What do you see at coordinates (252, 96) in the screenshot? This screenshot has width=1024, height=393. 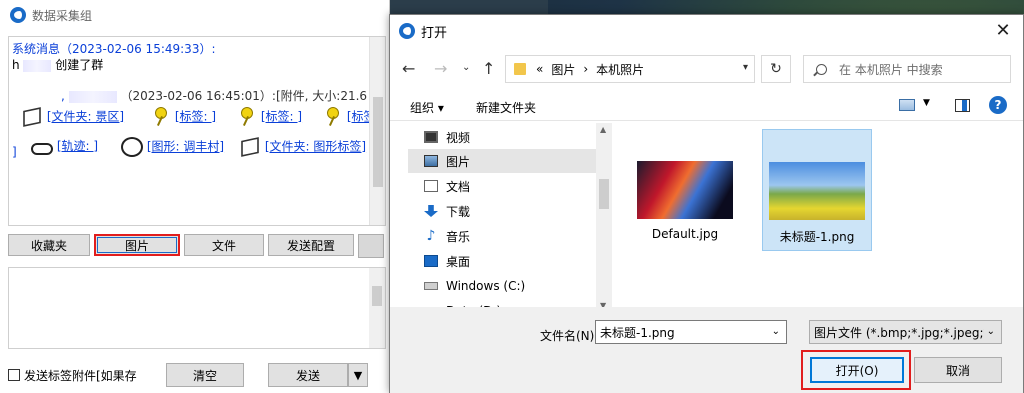 I see `message-meta-text: （2023-02-06 16:45:01）:[附件, 大小:21.6 K]` at bounding box center [252, 96].